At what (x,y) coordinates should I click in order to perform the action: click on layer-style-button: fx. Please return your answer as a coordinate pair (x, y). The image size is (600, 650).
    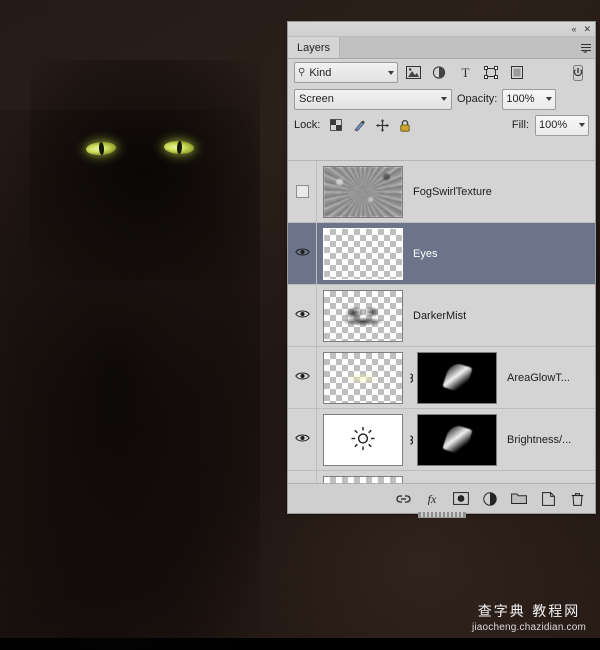
    Looking at the image, I should click on (432, 499).